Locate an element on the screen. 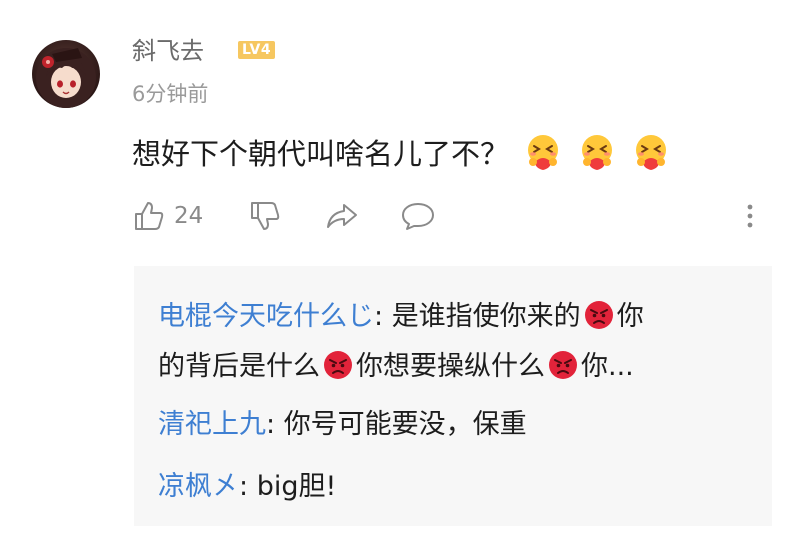 The height and width of the screenshot is (552, 800). username: 斜飞去 is located at coordinates (168, 51).